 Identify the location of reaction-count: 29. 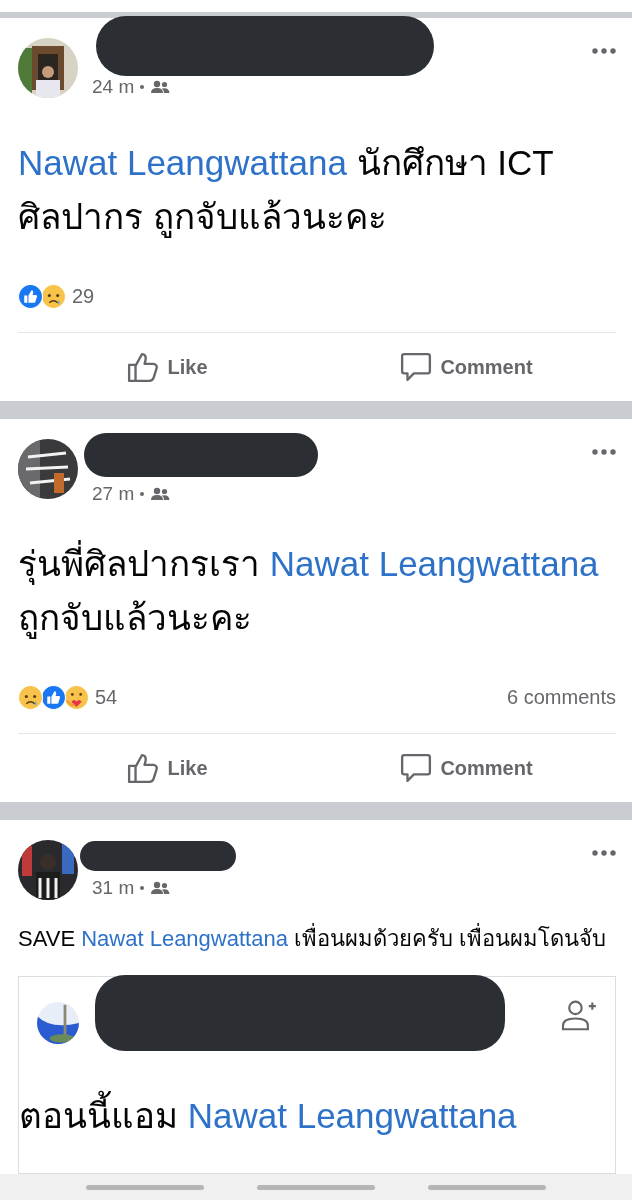
(83, 296).